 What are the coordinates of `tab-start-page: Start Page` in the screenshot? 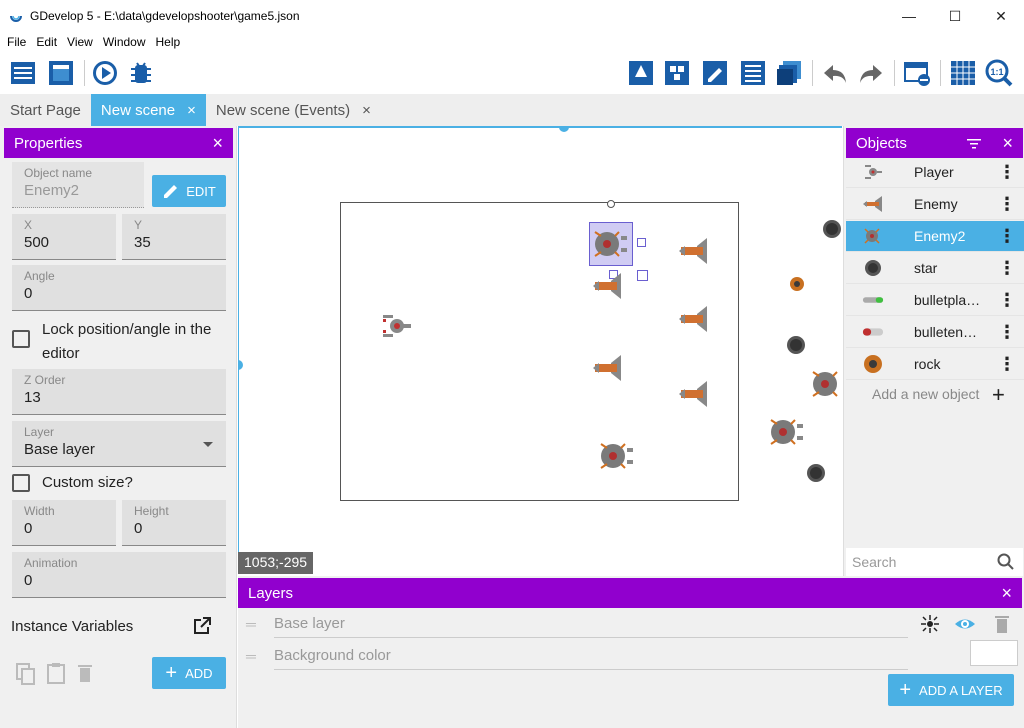 It's located at (45, 110).